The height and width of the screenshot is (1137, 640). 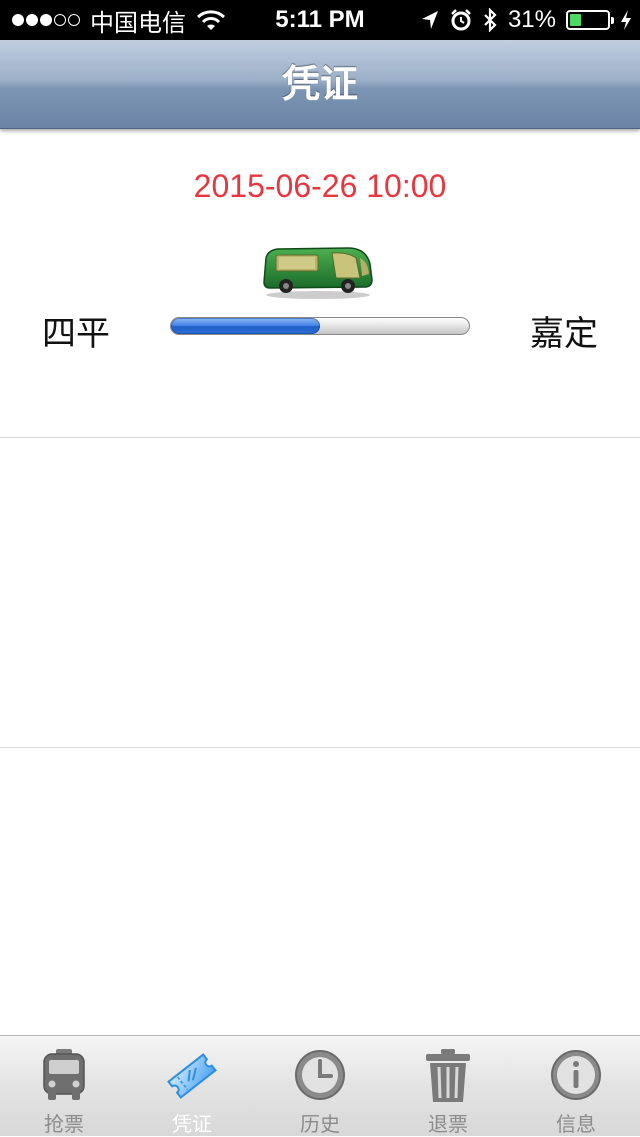 What do you see at coordinates (192, 1124) in the screenshot?
I see `tab-label: 凭证` at bounding box center [192, 1124].